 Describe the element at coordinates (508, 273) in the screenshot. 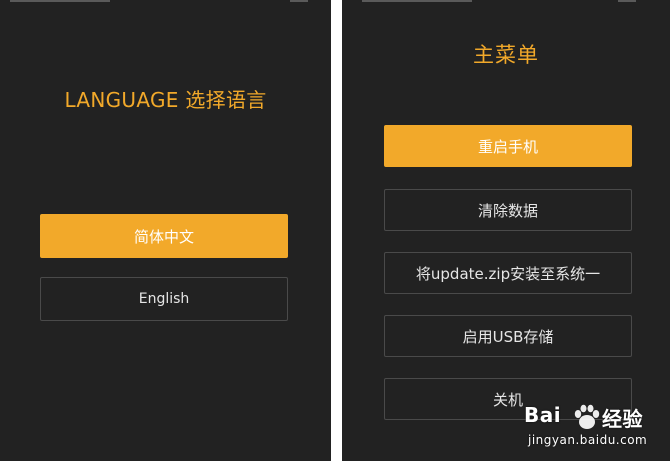

I see `install-update-zip-button: 将update.zip安装至系统一` at that location.